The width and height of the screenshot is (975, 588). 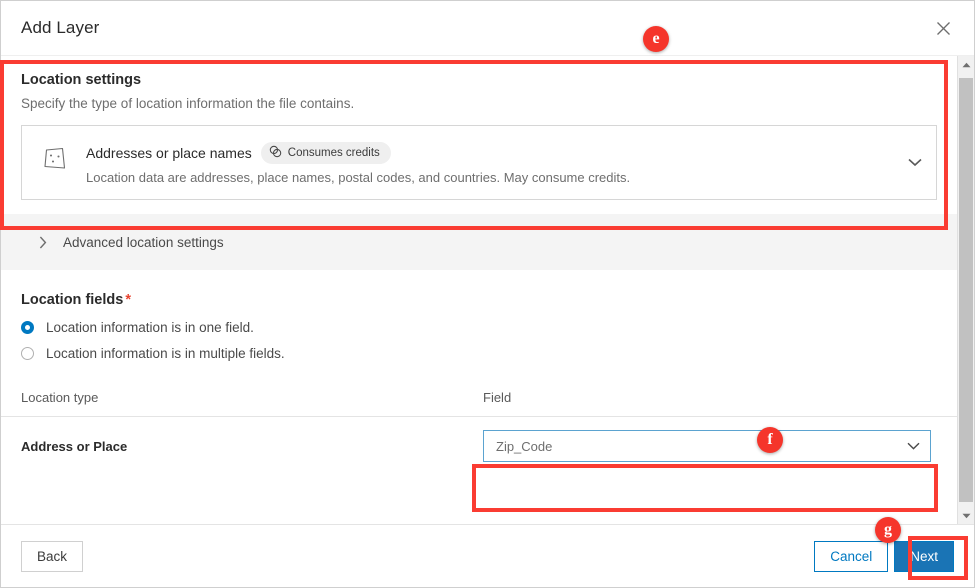 I want to click on scroll-up-arrow-icon, so click(x=966, y=64).